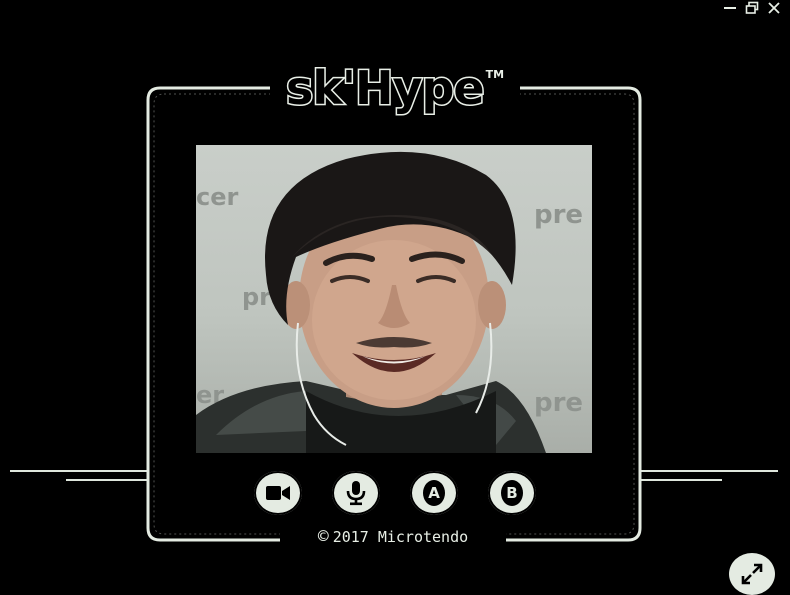  I want to click on left-rail-inner, so click(107, 480).